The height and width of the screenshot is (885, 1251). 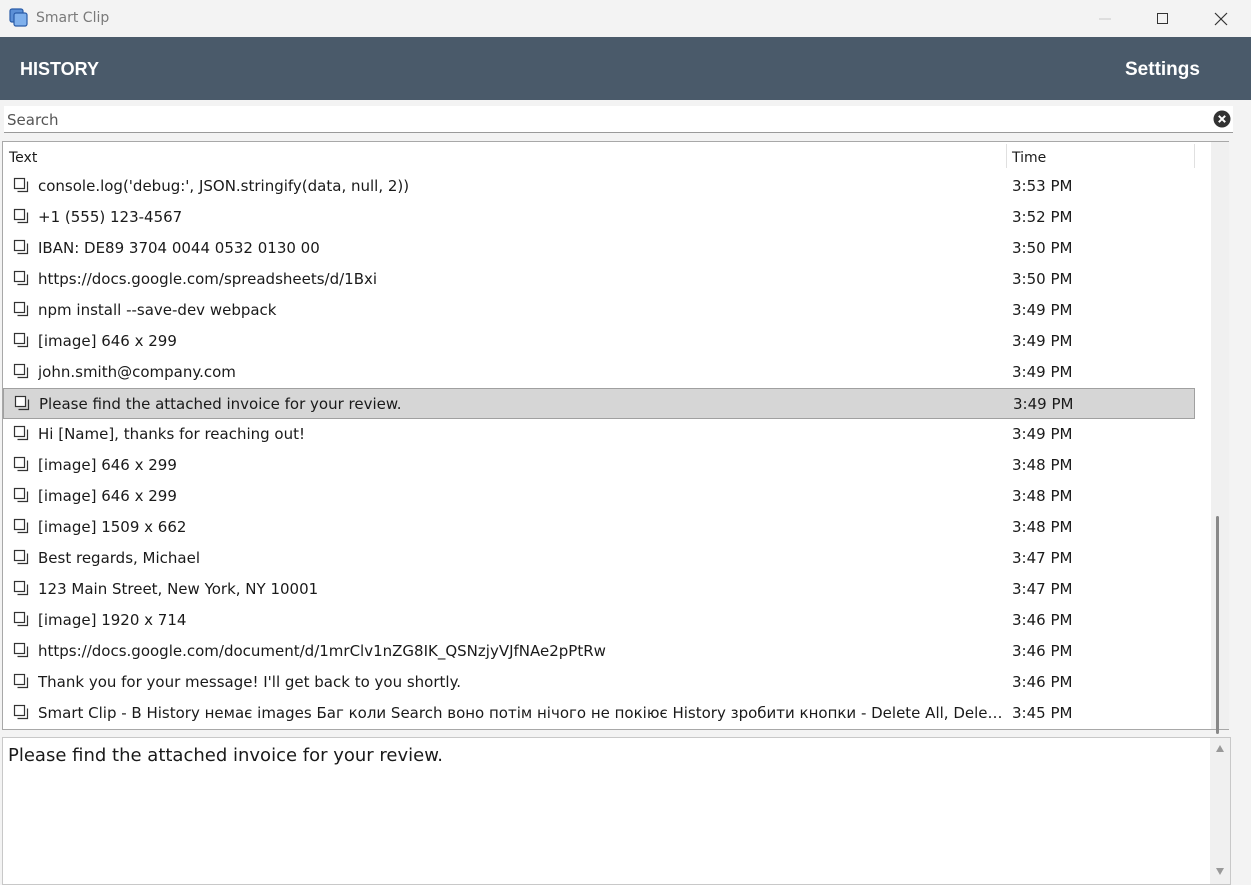 What do you see at coordinates (172, 434) in the screenshot?
I see `row-text: Hi [Name], thanks for reaching out!` at bounding box center [172, 434].